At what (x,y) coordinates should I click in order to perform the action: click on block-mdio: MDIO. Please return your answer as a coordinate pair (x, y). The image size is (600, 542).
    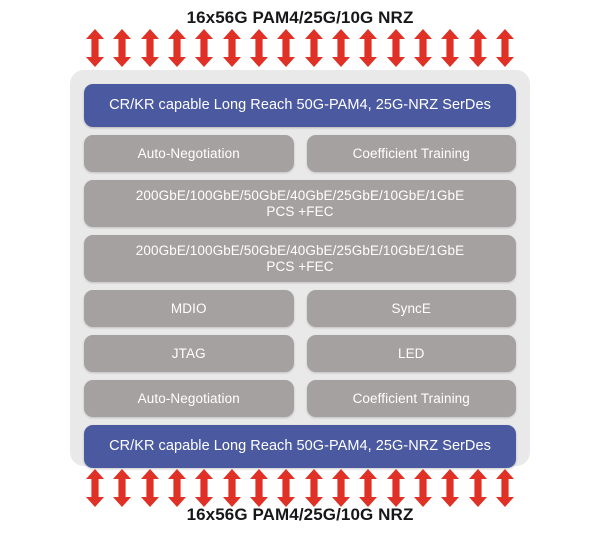
    Looking at the image, I should click on (189, 308).